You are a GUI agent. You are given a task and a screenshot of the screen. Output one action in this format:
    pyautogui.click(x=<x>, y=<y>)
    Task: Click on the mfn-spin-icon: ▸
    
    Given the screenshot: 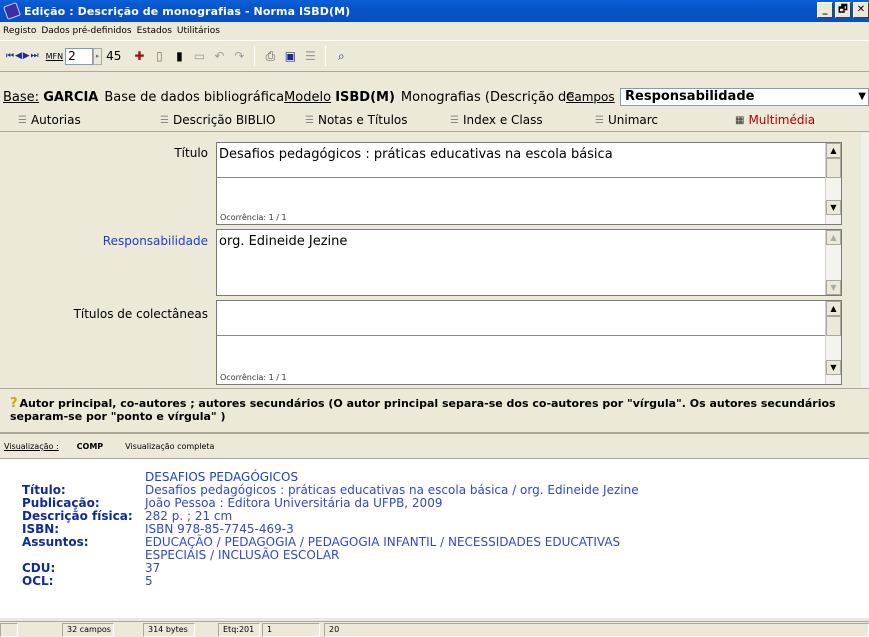 What is the action you would take?
    pyautogui.click(x=98, y=56)
    